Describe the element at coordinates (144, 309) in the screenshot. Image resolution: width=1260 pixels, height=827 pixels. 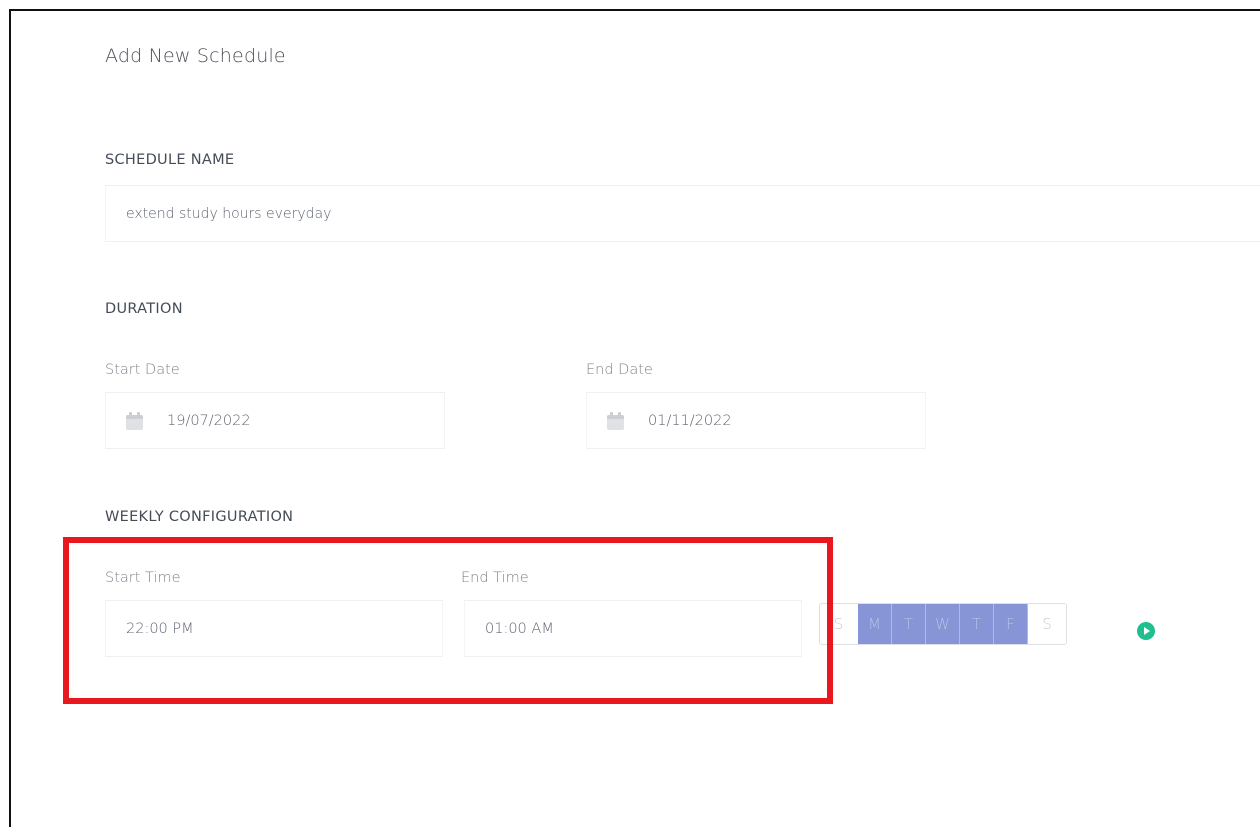
I see `duration-label: DURATION` at that location.